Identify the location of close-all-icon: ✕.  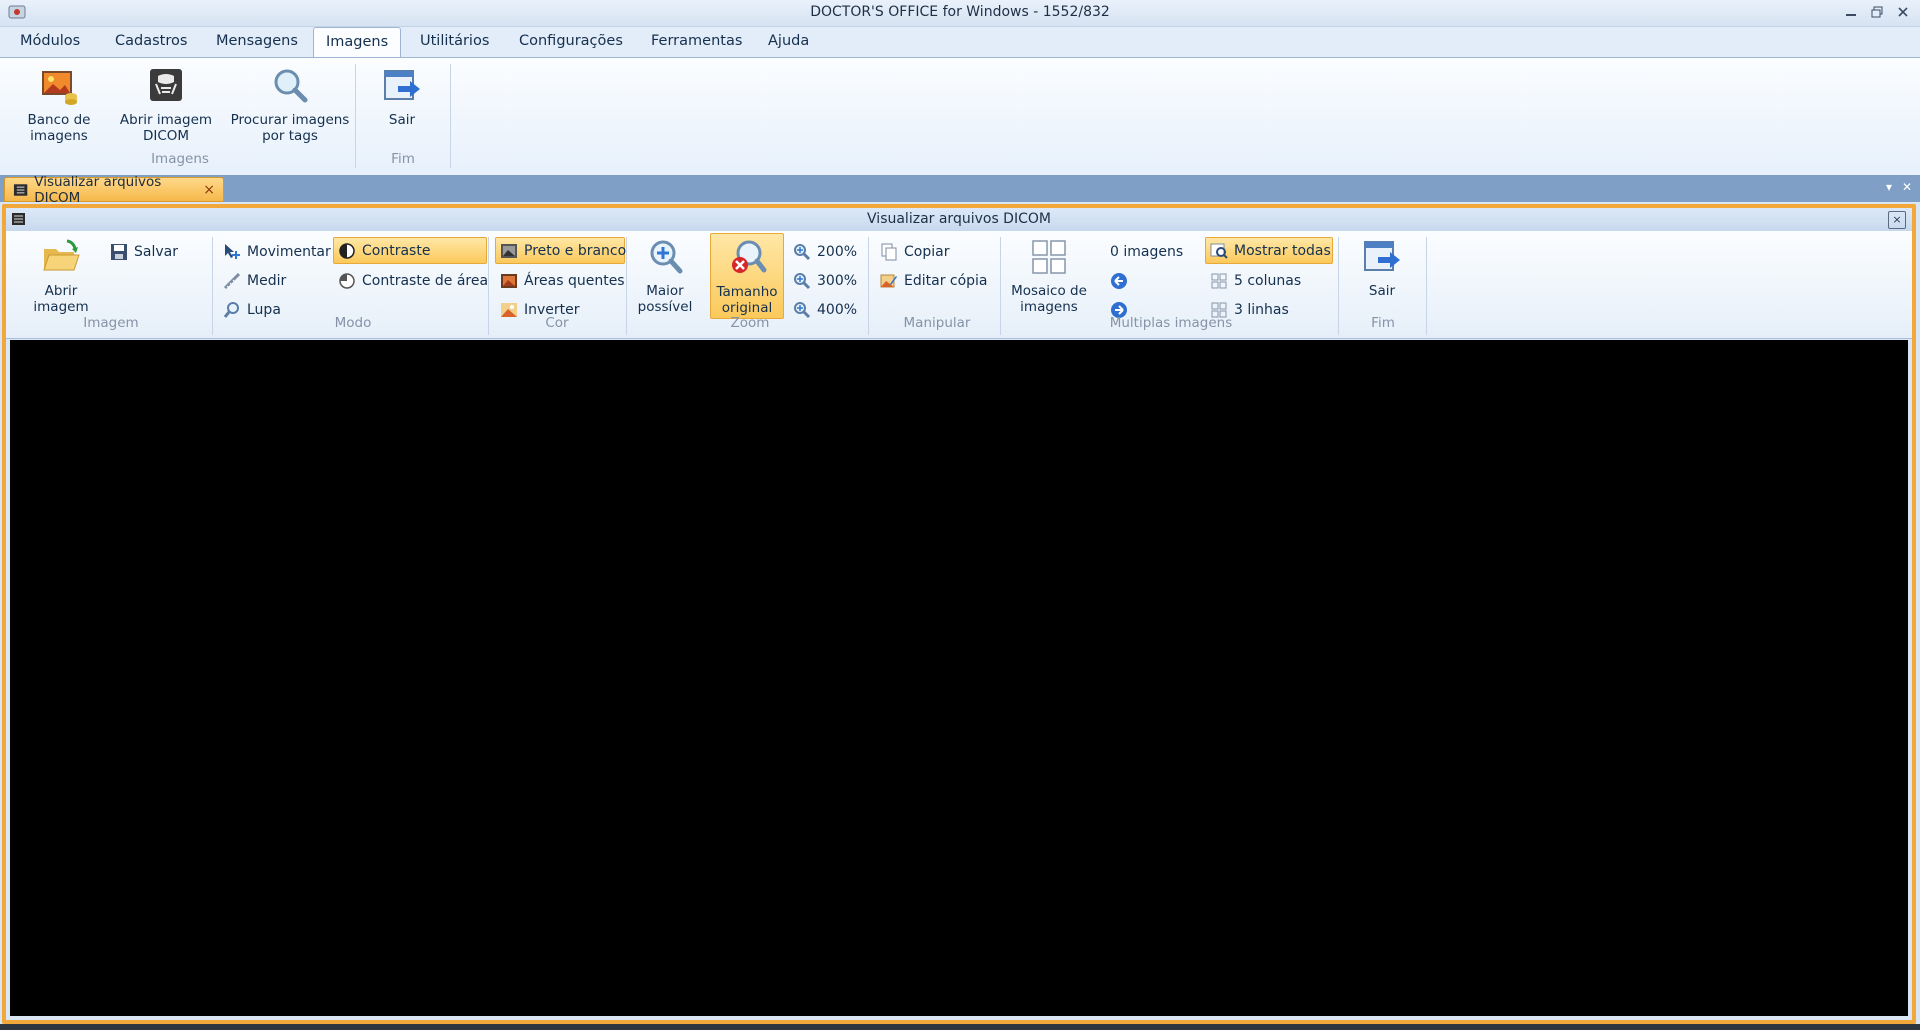
(1907, 187).